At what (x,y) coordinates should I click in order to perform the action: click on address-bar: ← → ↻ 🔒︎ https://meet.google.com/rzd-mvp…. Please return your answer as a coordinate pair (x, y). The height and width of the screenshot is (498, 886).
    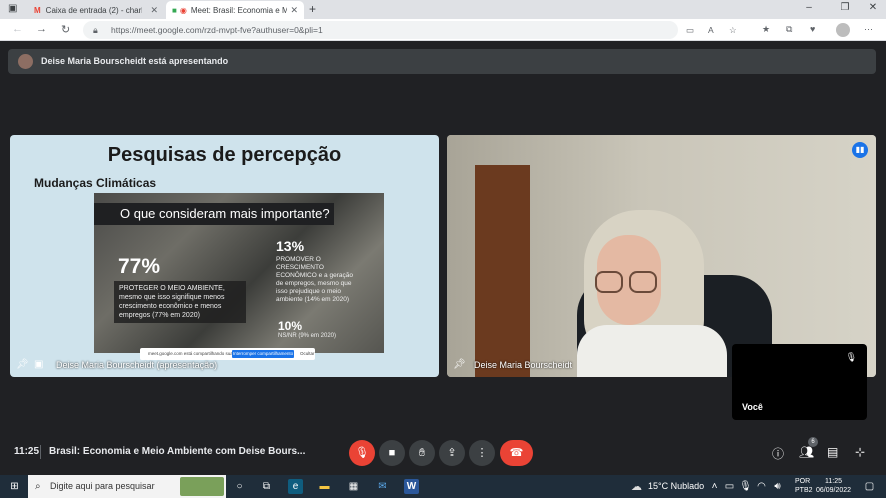
    Looking at the image, I should click on (443, 30).